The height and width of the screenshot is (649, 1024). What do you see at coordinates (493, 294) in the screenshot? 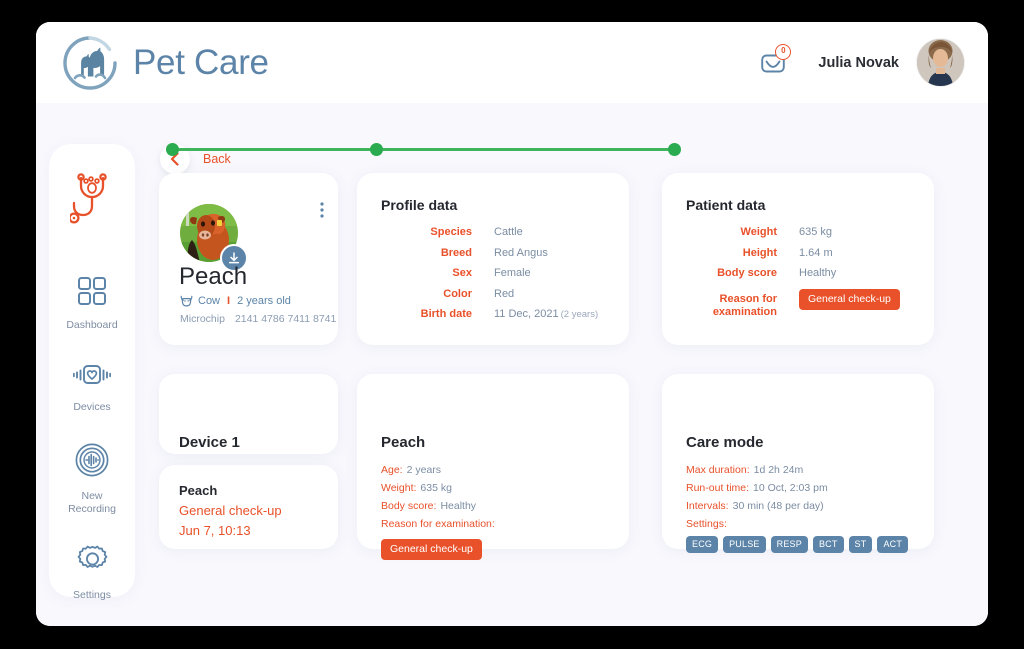
I see `data-row: Color Red` at bounding box center [493, 294].